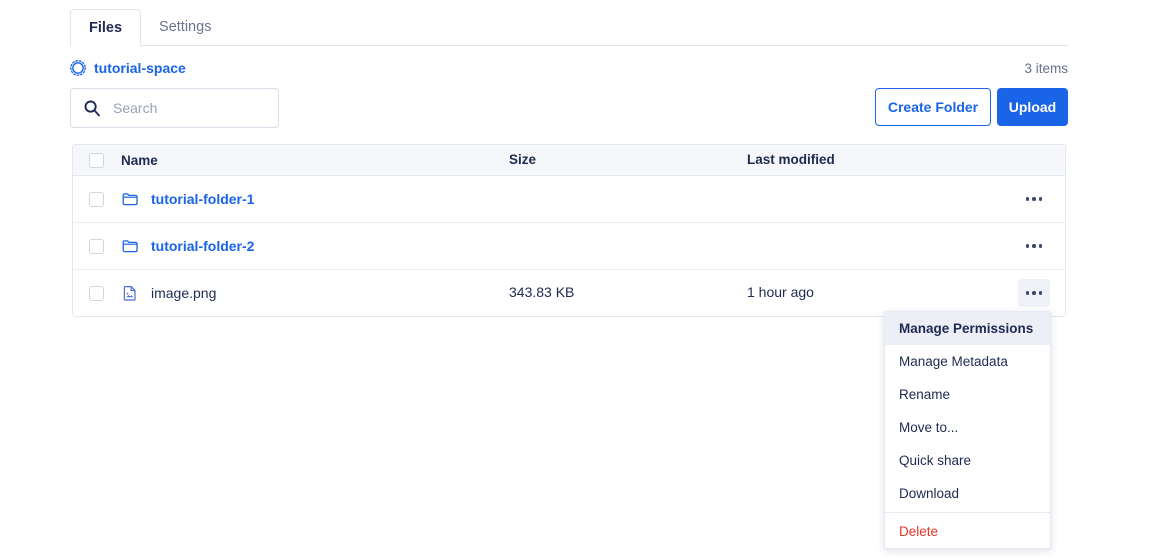  I want to click on create-folder-label: Create Folder, so click(933, 107).